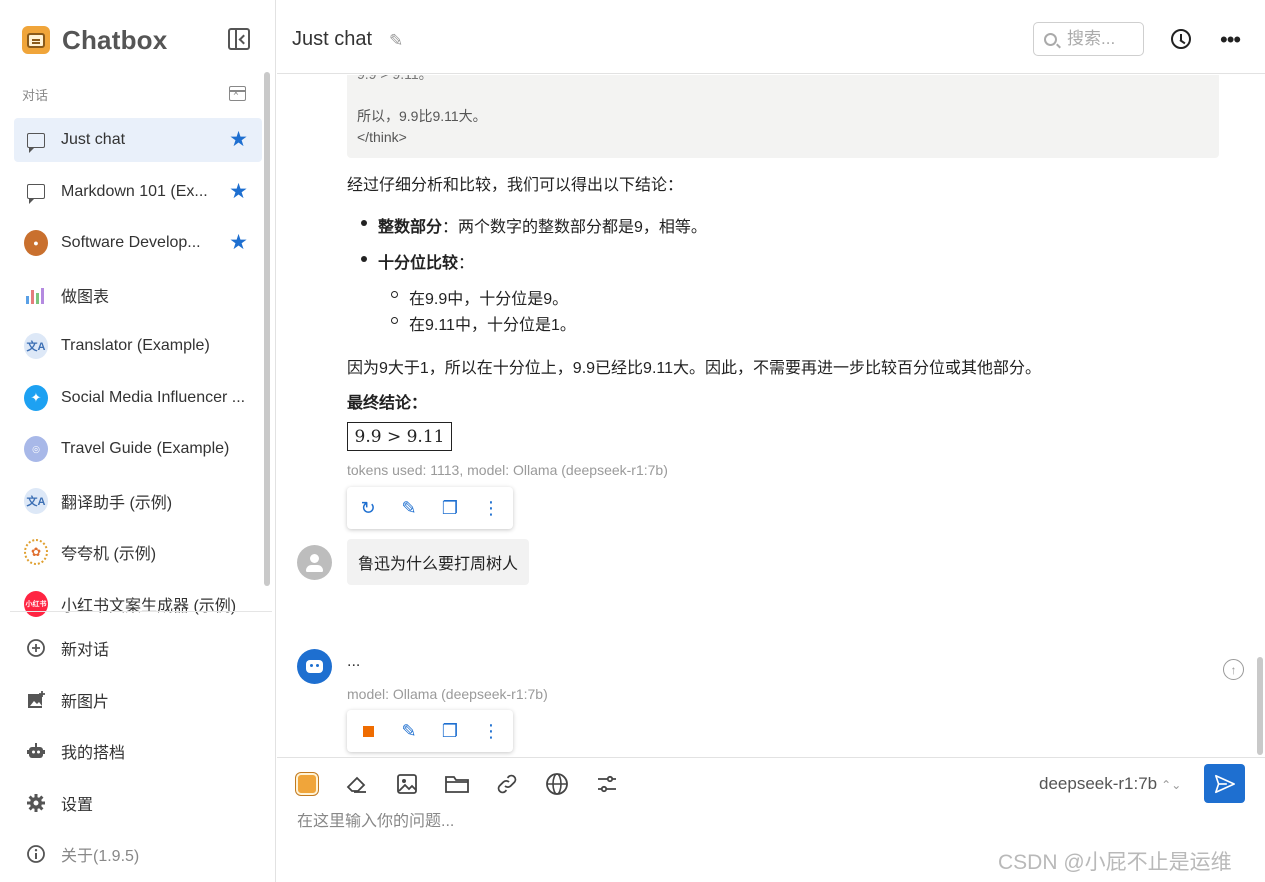 The height and width of the screenshot is (882, 1265). Describe the element at coordinates (332, 39) in the screenshot. I see `chat-title: Just chat` at that location.